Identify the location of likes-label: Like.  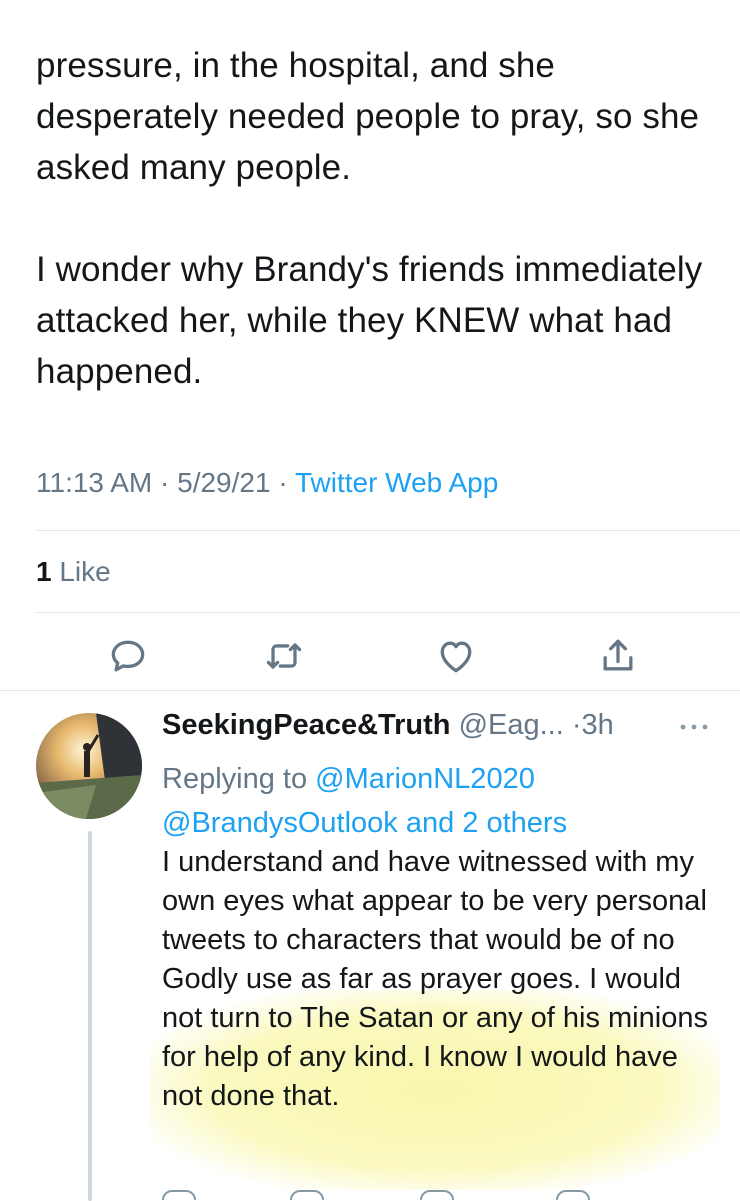
(85, 571).